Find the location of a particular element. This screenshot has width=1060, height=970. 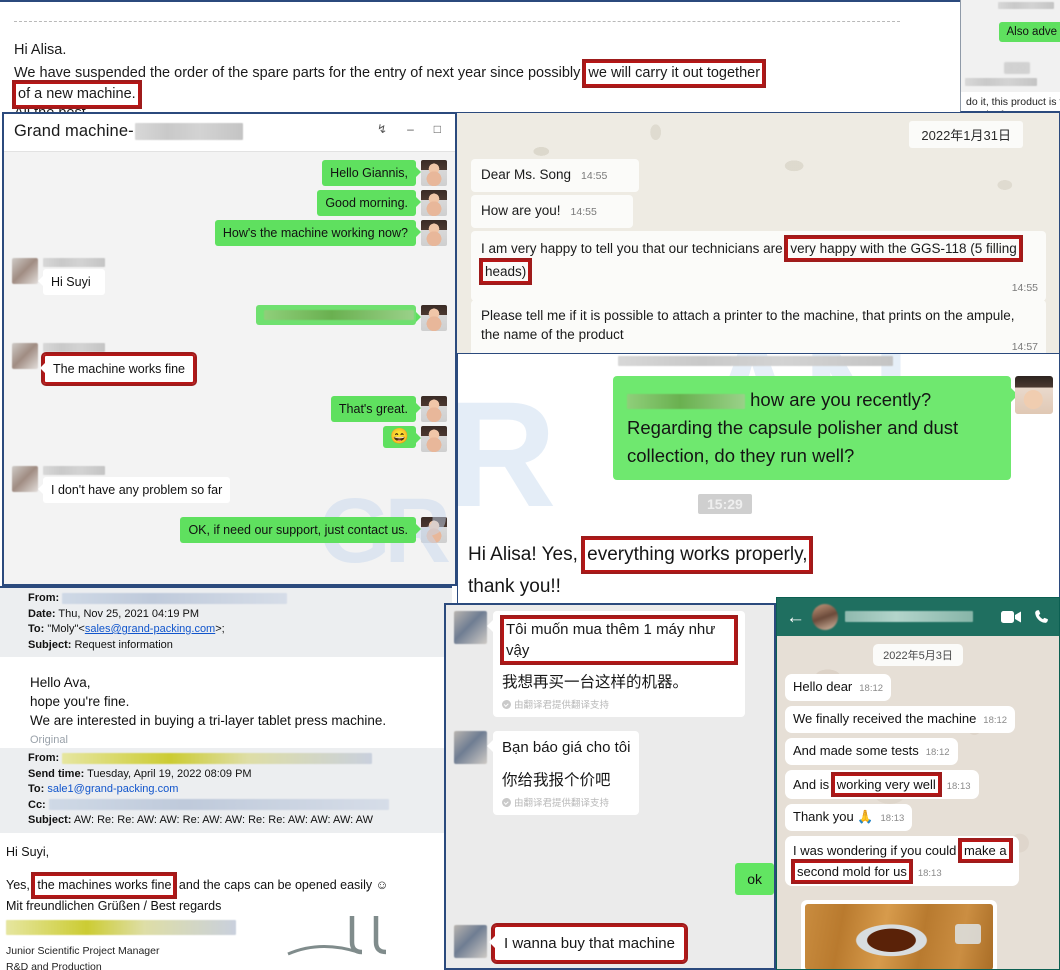

sliver-topbar is located at coordinates (1010, 5).